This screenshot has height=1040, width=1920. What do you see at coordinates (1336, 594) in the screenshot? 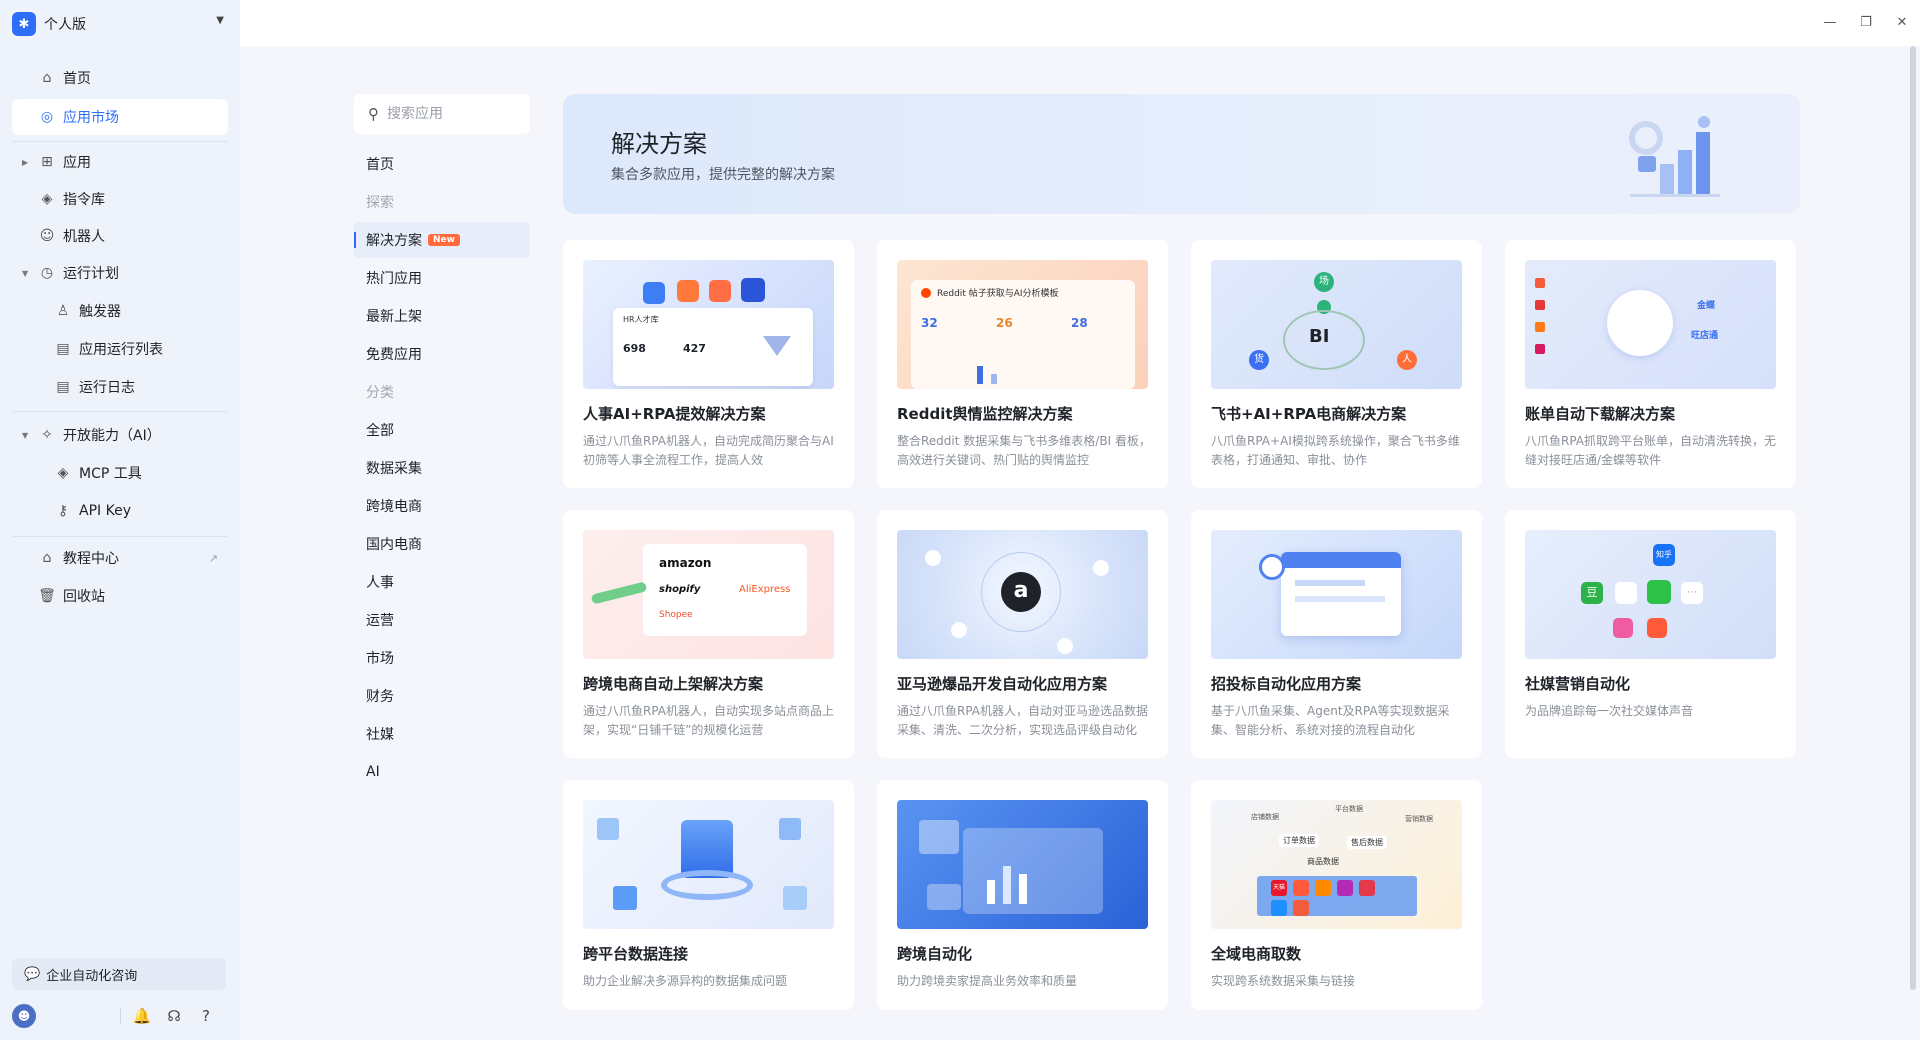
I see `card-thumbnail` at bounding box center [1336, 594].